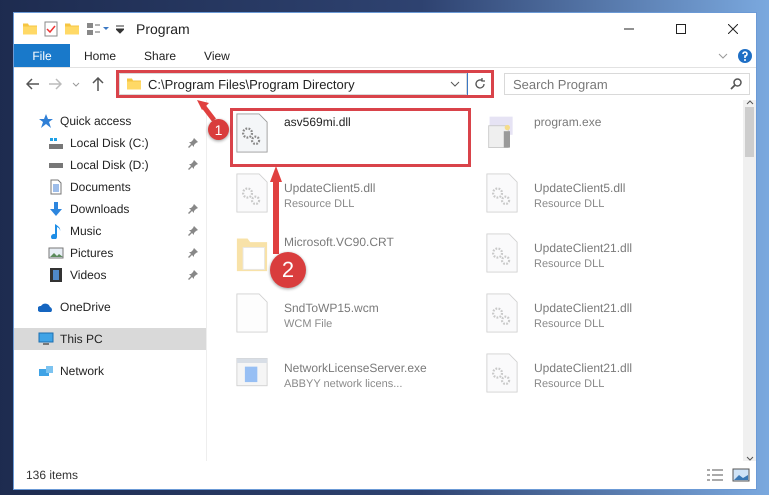 The image size is (769, 495). What do you see at coordinates (627, 84) in the screenshot?
I see `search-field: Search Program` at bounding box center [627, 84].